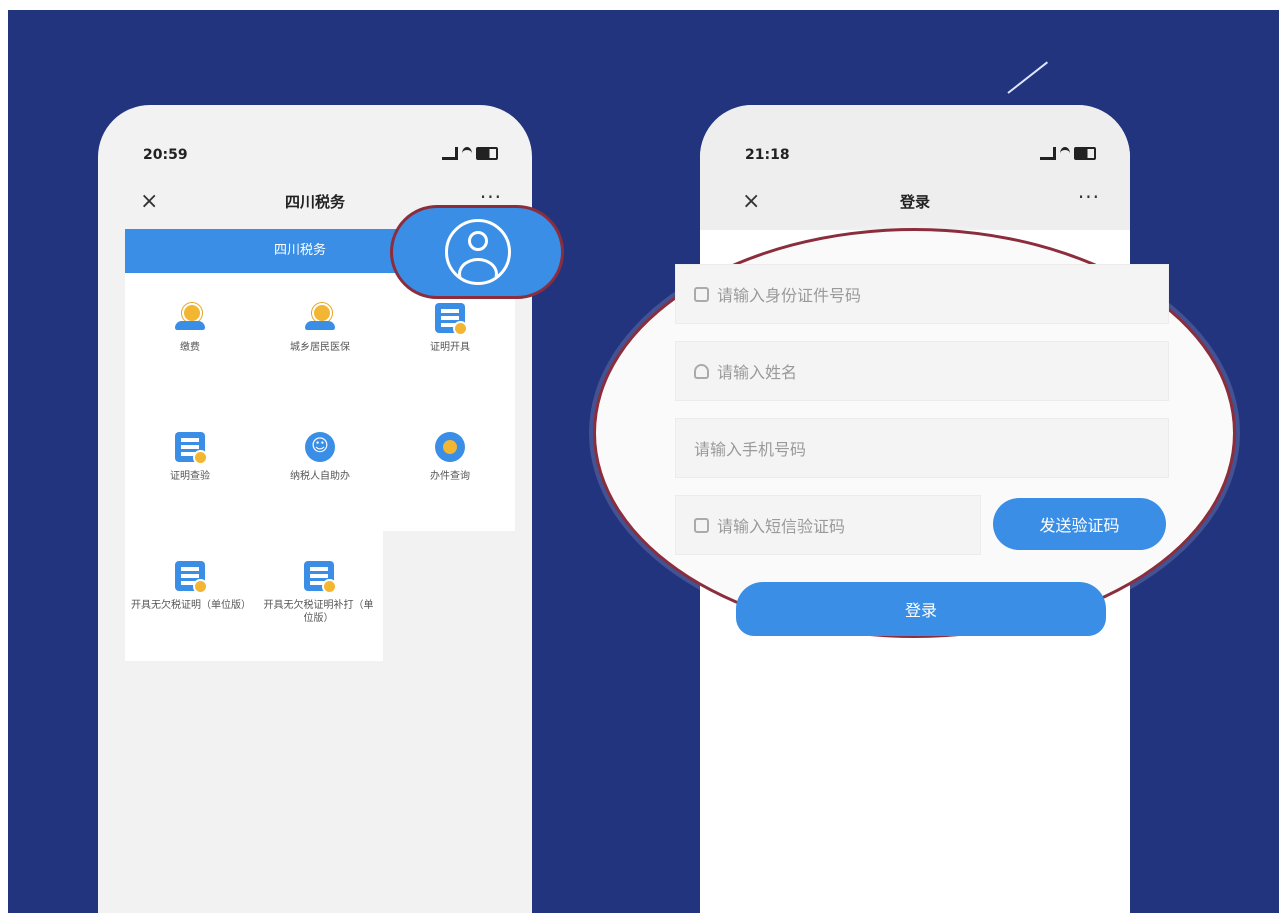  I want to click on grid-item-label: 纳税人自助办, so click(320, 476).